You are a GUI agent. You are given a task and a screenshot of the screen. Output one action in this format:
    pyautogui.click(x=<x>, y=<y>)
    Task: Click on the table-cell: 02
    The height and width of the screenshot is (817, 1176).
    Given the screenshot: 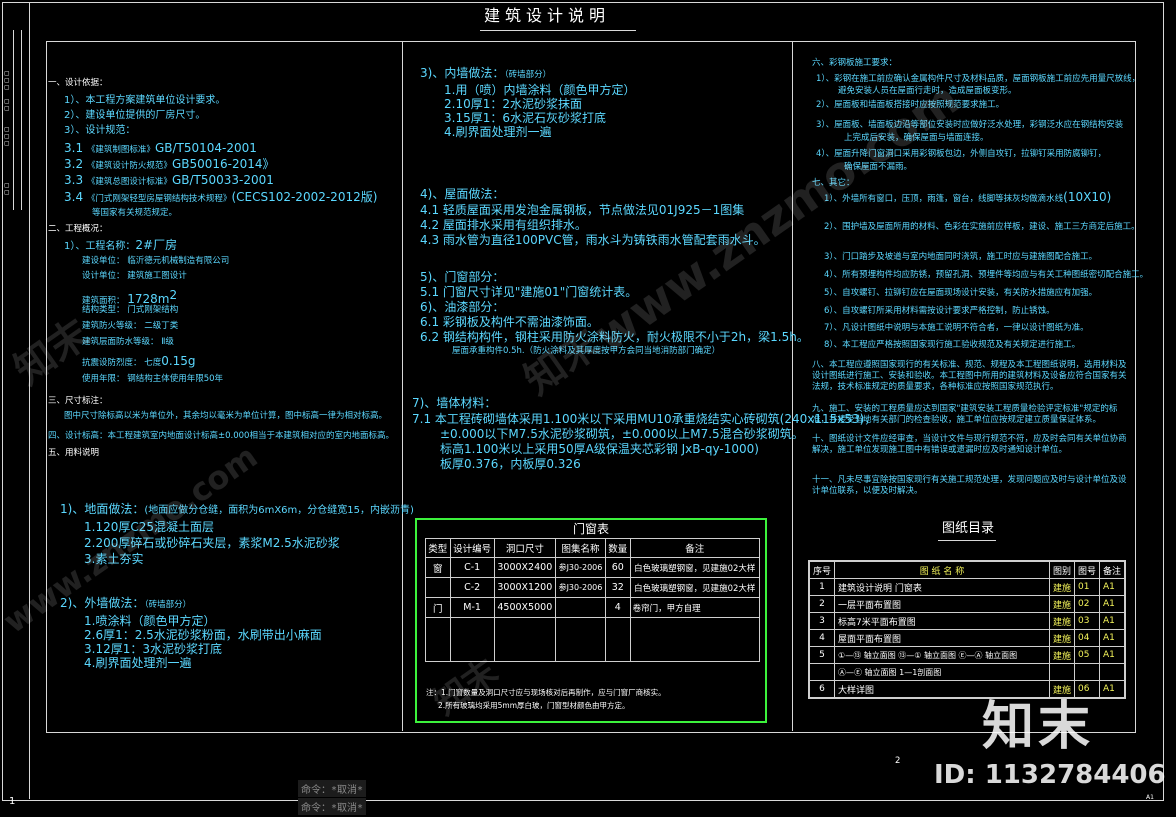 What is the action you would take?
    pyautogui.click(x=1086, y=604)
    